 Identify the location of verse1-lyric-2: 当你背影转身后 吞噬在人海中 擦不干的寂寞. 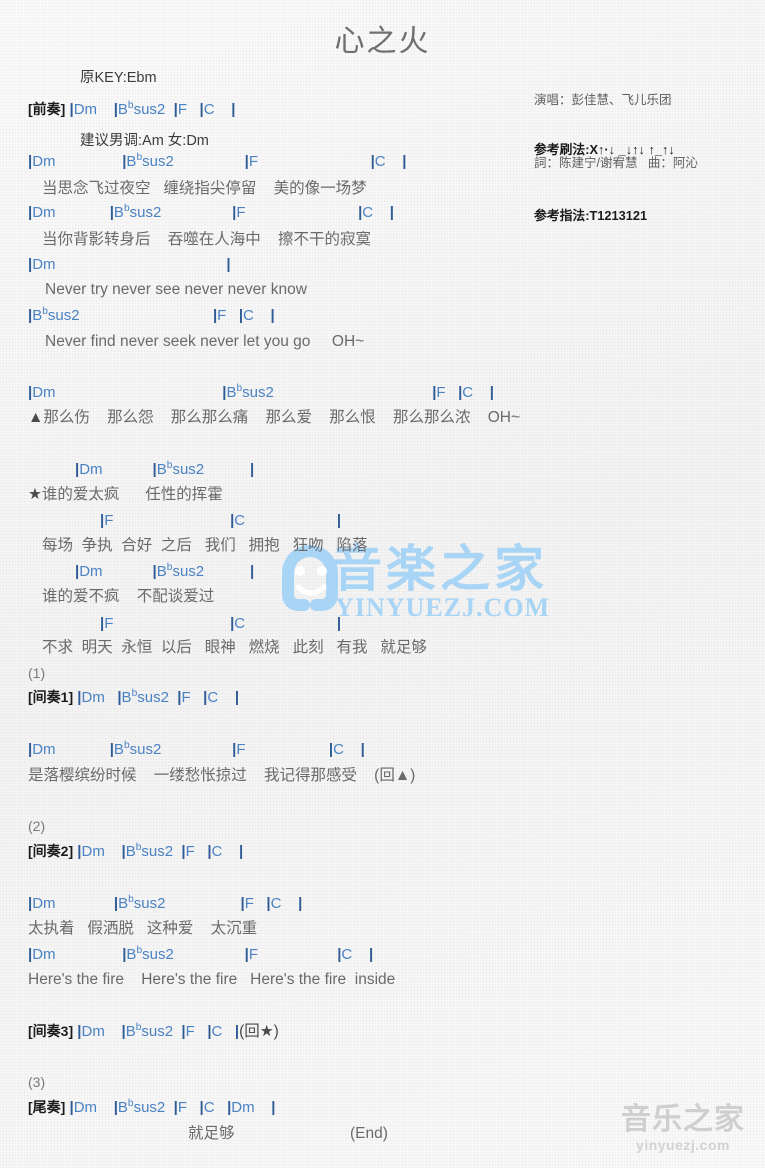
(206, 239).